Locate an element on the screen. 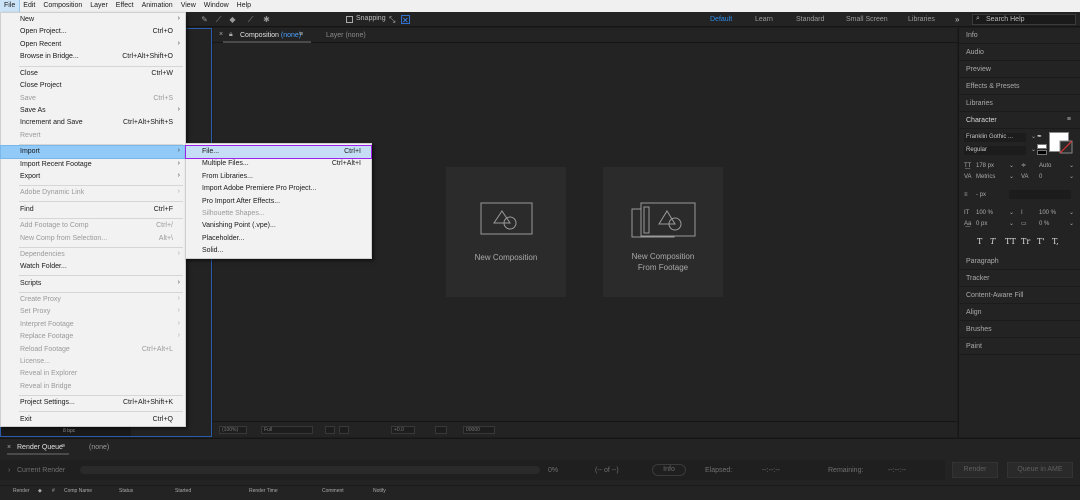  search-help-input: ⌕ Search Help is located at coordinates (1024, 19).